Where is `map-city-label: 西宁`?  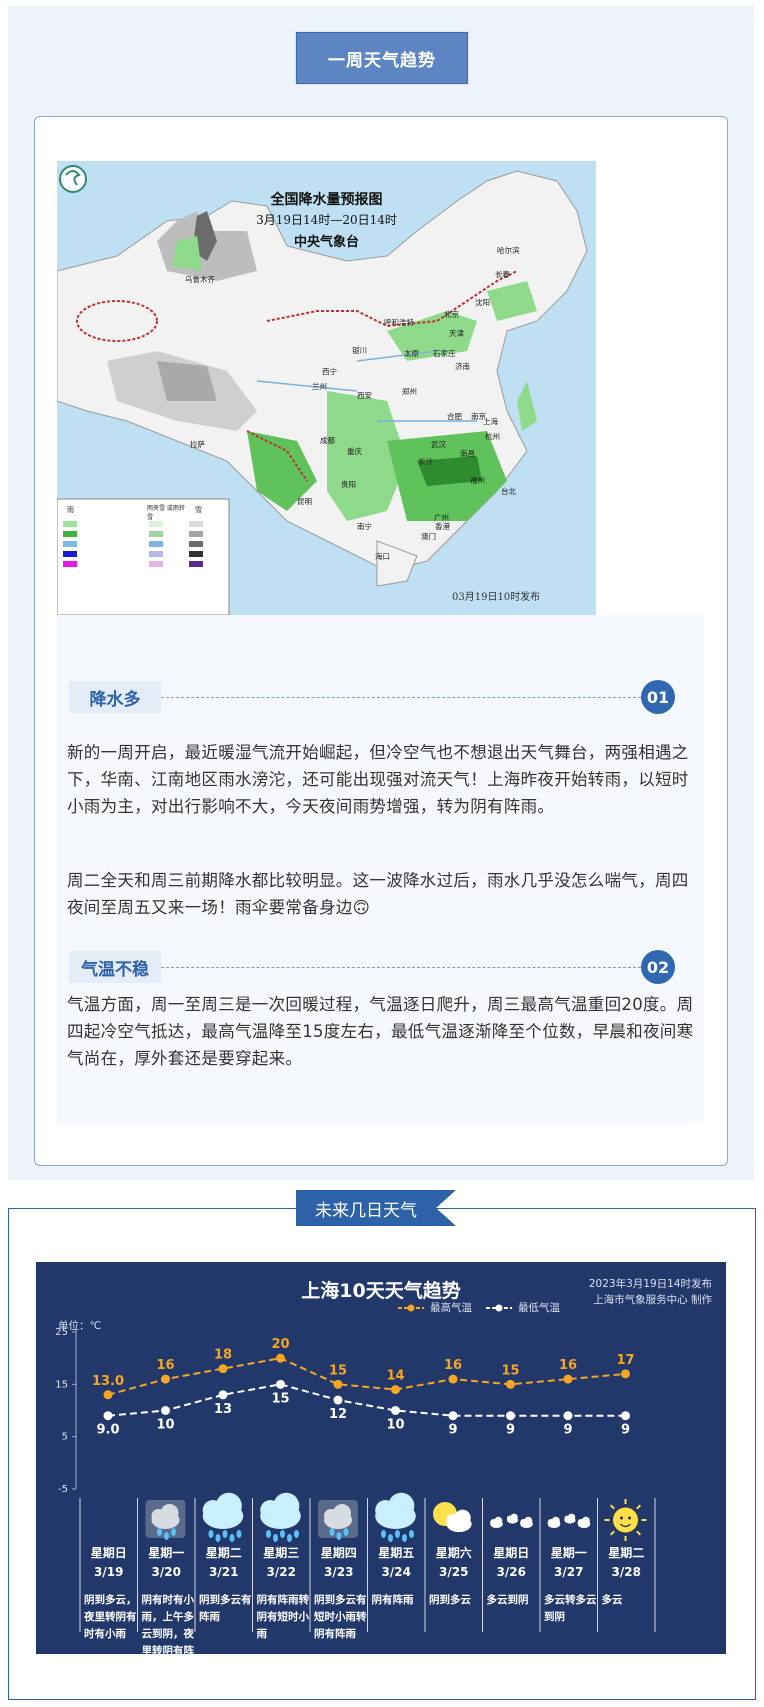 map-city-label: 西宁 is located at coordinates (329, 371).